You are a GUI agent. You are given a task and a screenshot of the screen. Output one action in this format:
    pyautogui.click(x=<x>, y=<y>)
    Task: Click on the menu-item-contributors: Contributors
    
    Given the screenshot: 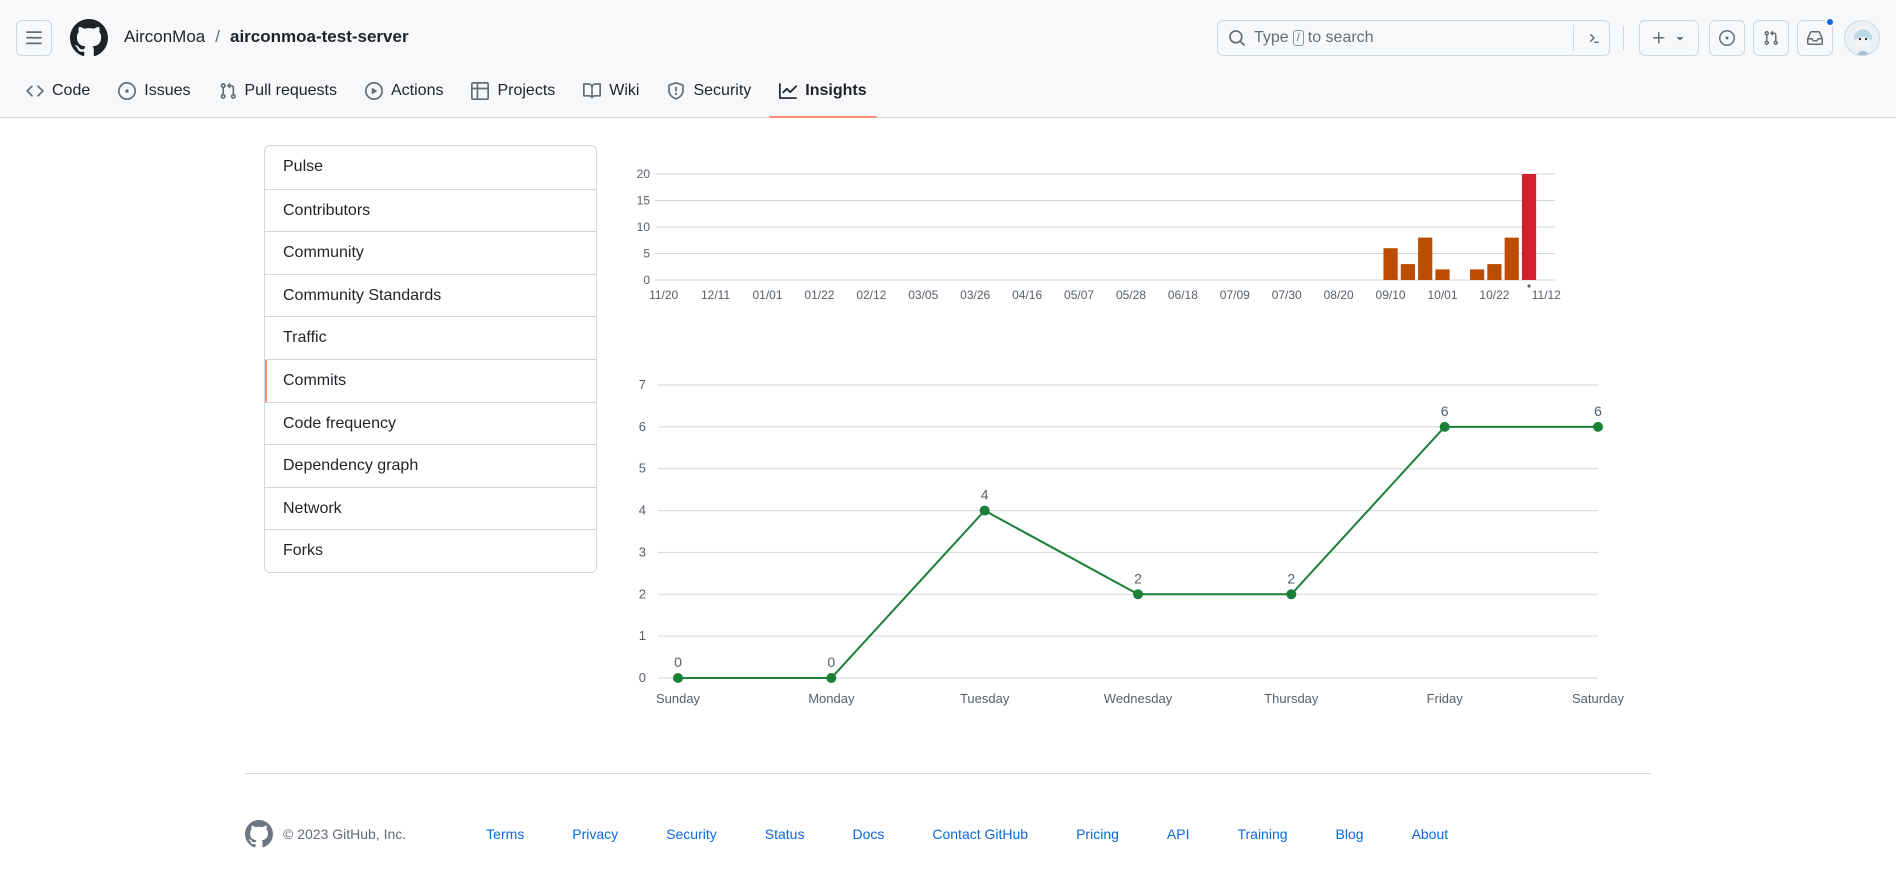 What is the action you would take?
    pyautogui.click(x=430, y=210)
    